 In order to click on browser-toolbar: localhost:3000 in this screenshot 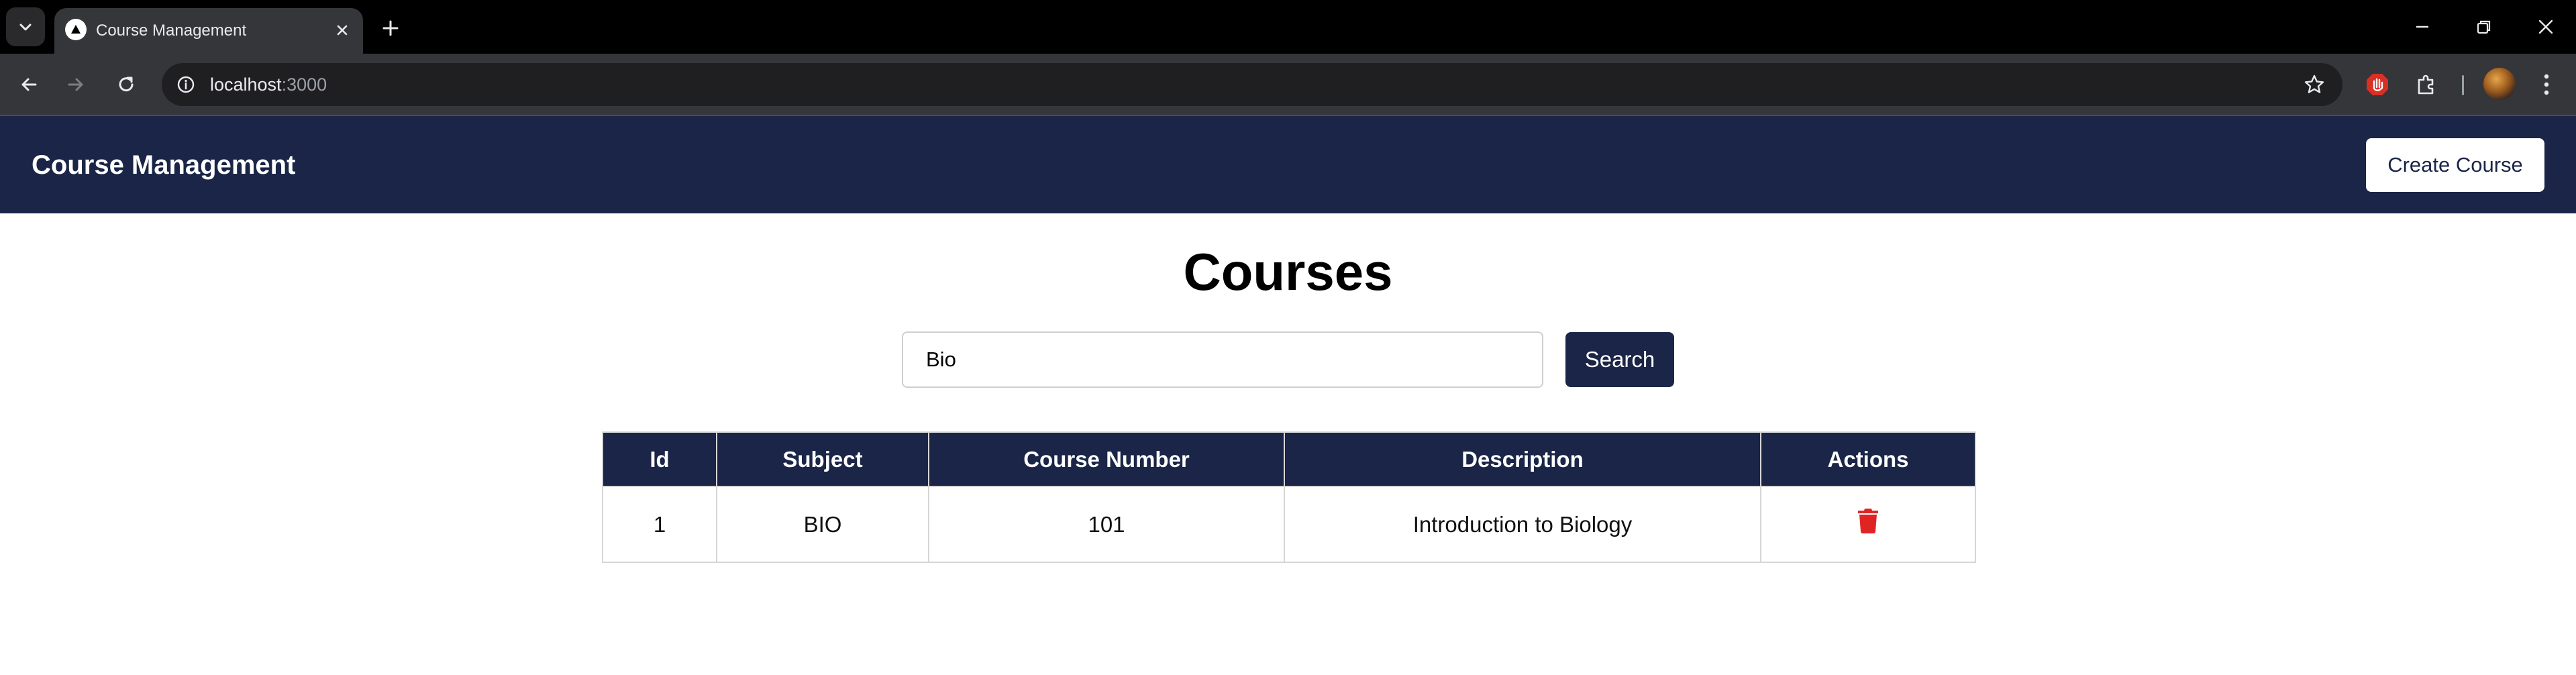, I will do `click(1288, 84)`.